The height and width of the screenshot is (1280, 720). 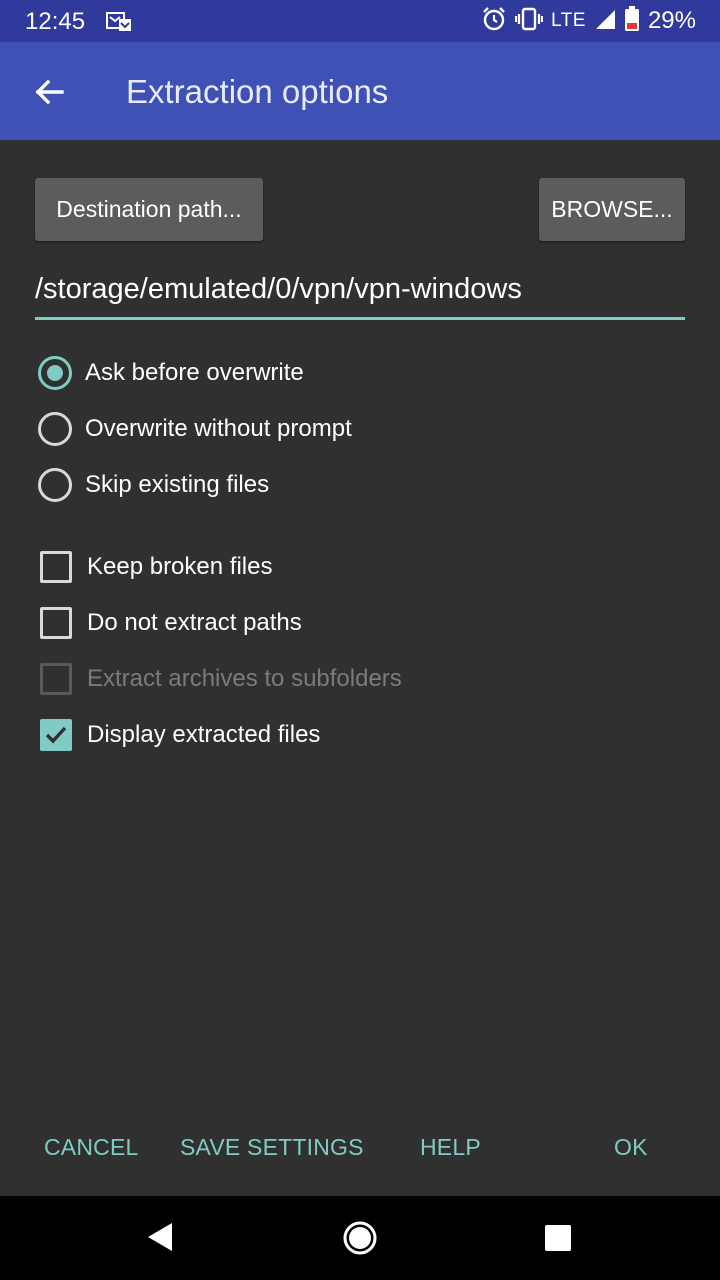 I want to click on navigation-bar, so click(x=360, y=1238).